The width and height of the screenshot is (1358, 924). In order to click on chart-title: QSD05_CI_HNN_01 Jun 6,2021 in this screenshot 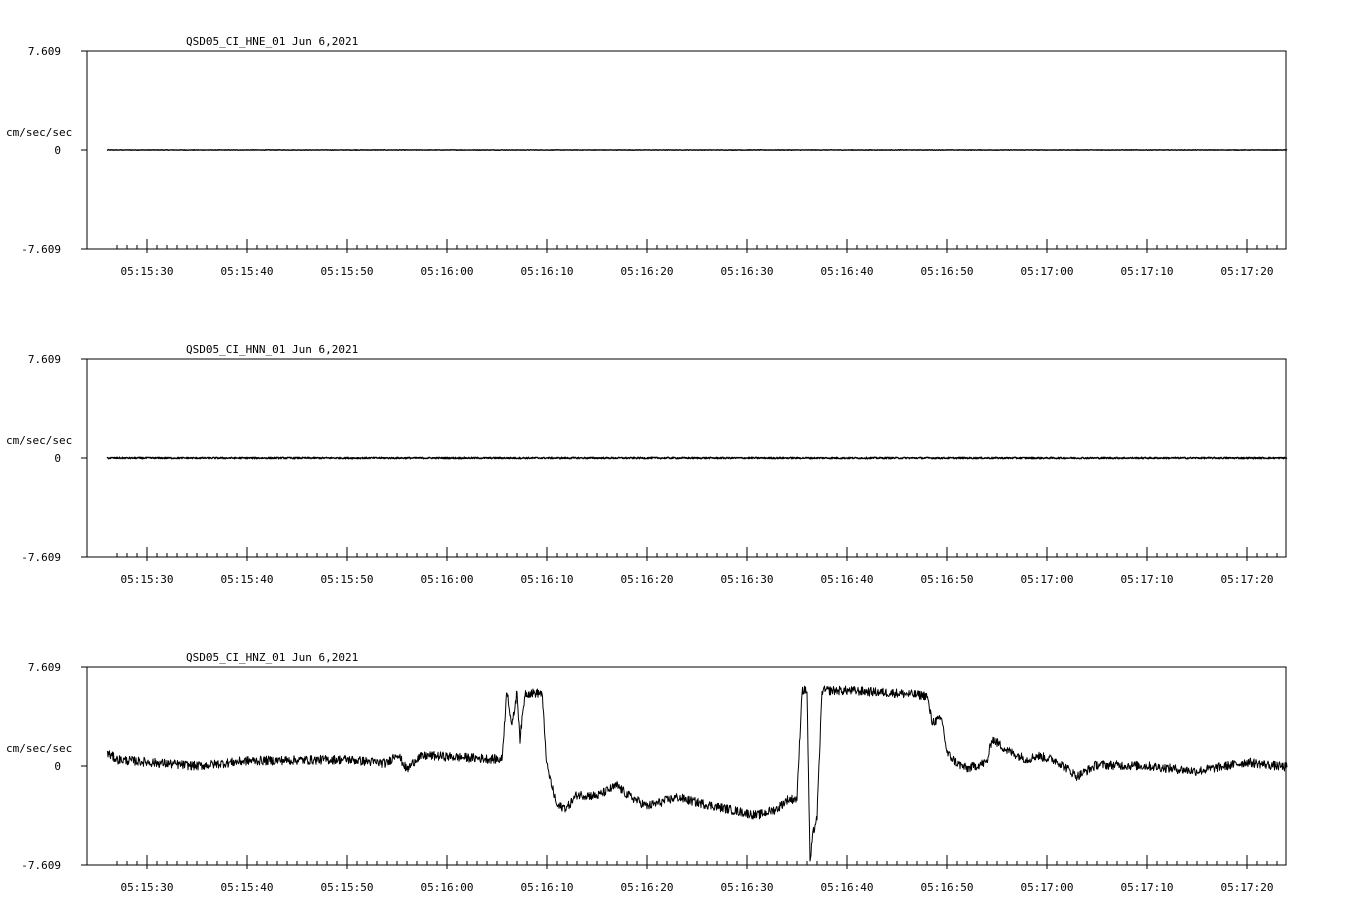, I will do `click(272, 349)`.